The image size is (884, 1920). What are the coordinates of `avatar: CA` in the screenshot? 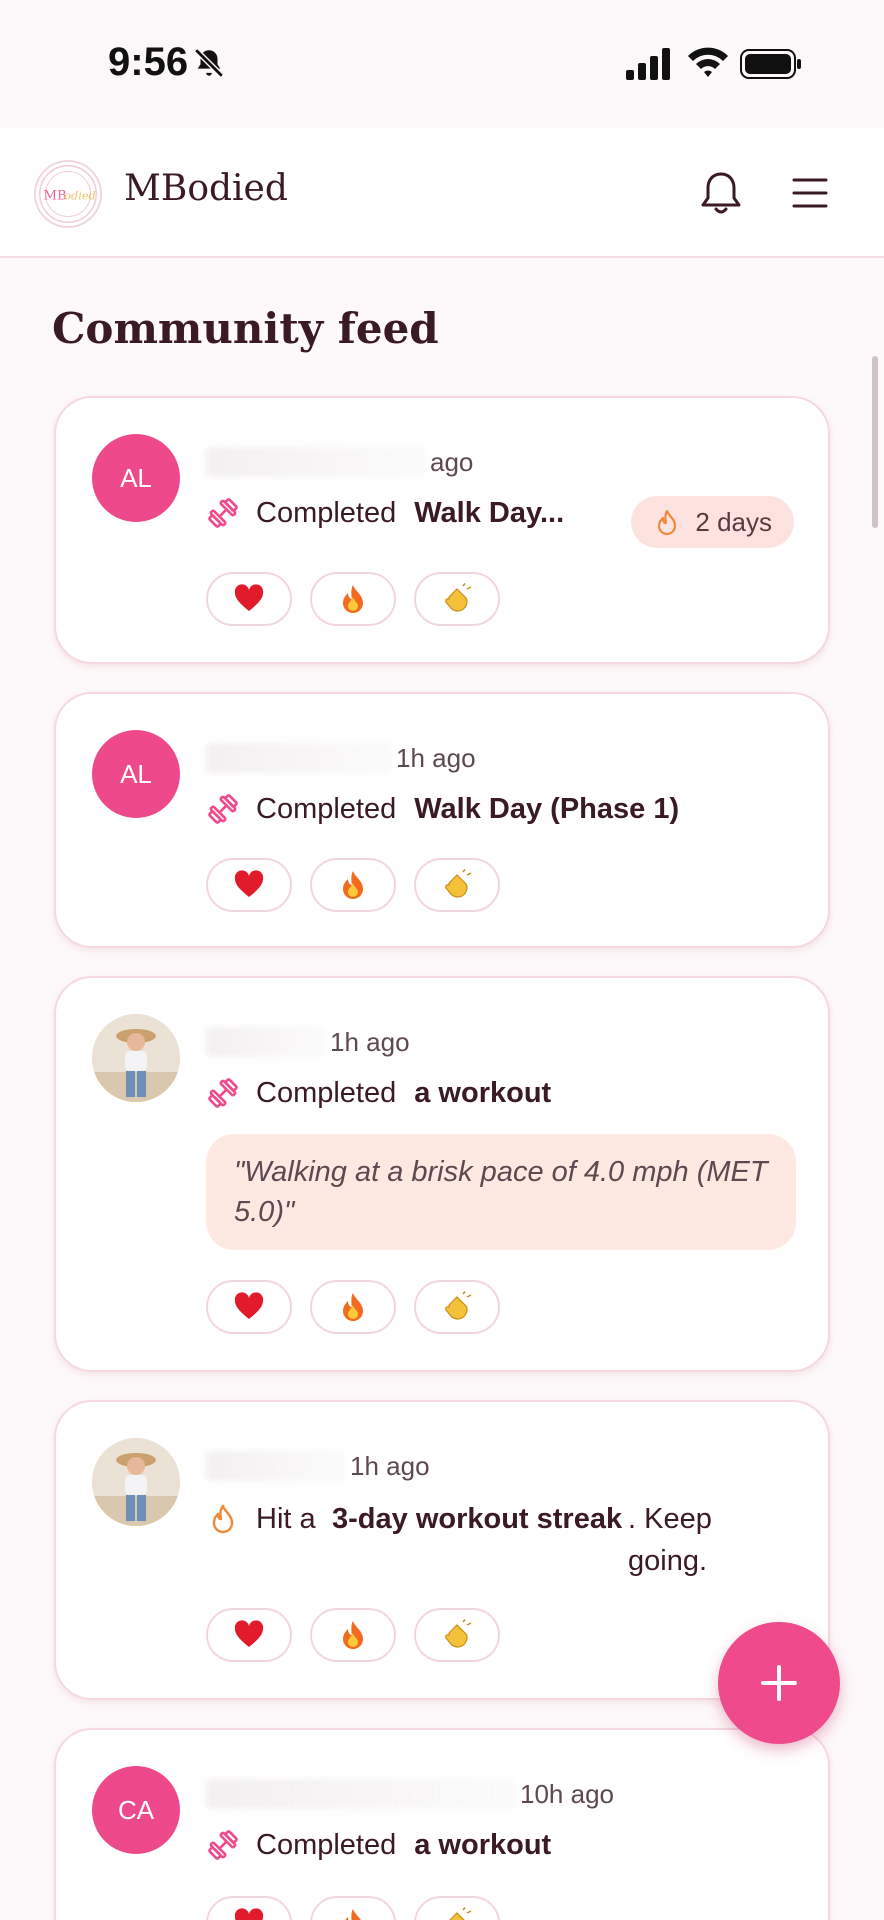 It's located at (136, 1810).